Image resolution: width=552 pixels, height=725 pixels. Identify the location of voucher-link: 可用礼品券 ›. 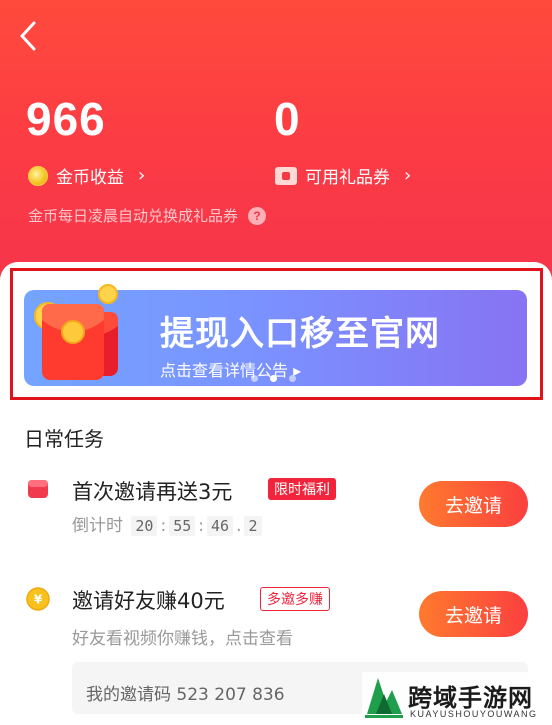
(343, 175).